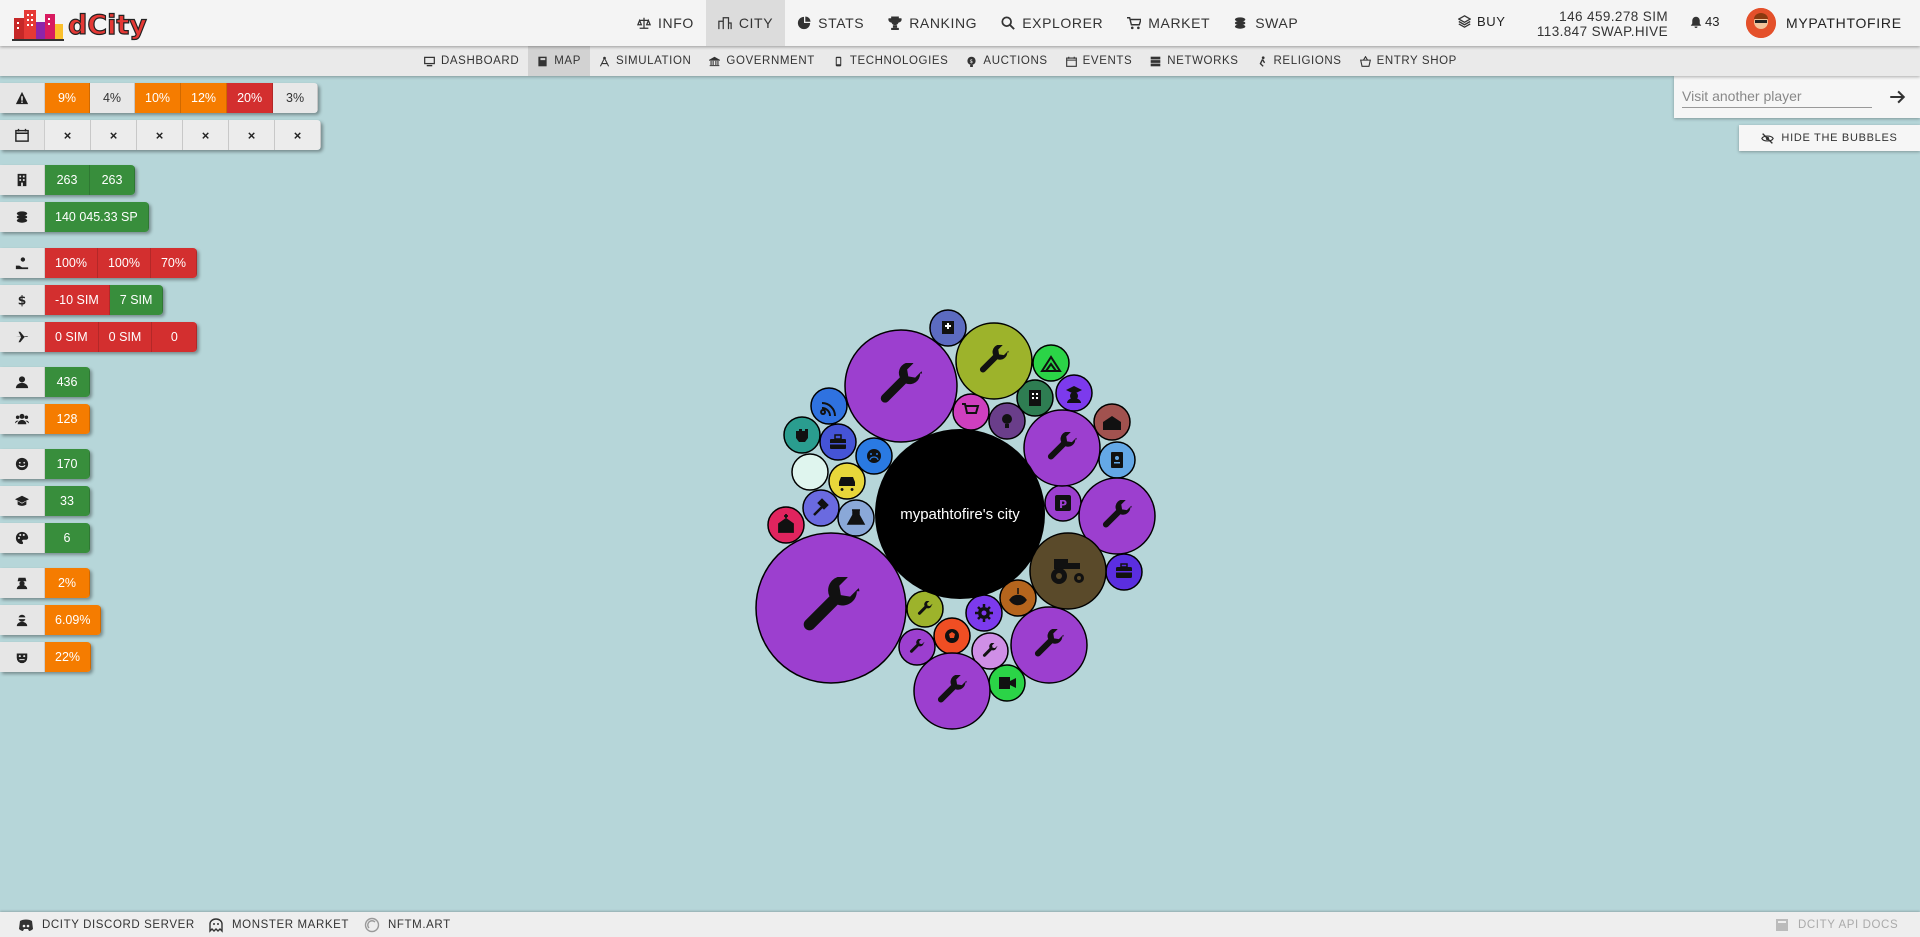 Image resolution: width=1920 pixels, height=937 pixels. Describe the element at coordinates (67, 583) in the screenshot. I see `unemployment-value: 2%` at that location.